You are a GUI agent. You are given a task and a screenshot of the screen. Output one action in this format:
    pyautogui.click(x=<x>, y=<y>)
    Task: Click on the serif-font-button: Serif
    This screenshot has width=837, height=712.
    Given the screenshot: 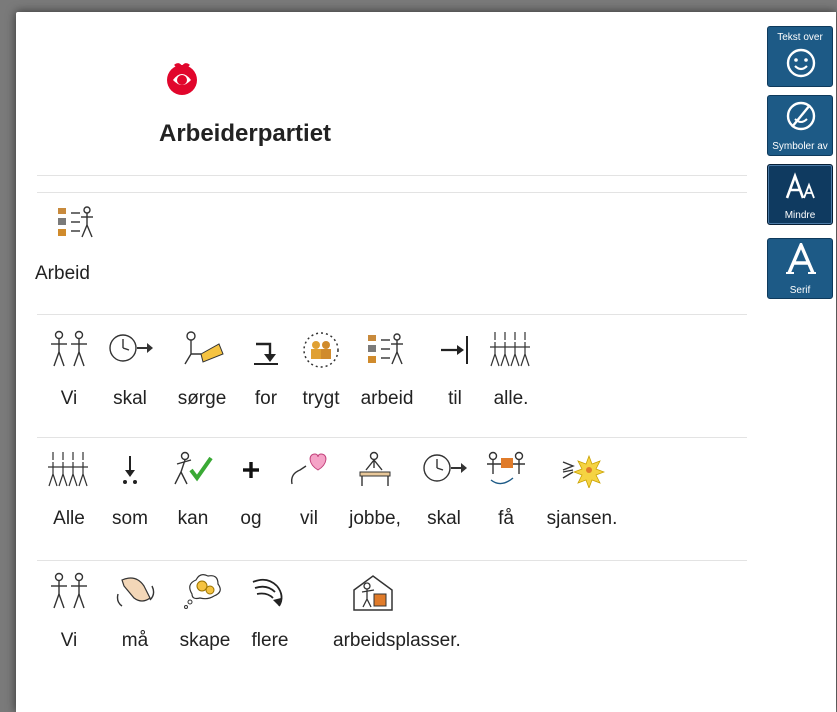 What is the action you would take?
    pyautogui.click(x=800, y=268)
    